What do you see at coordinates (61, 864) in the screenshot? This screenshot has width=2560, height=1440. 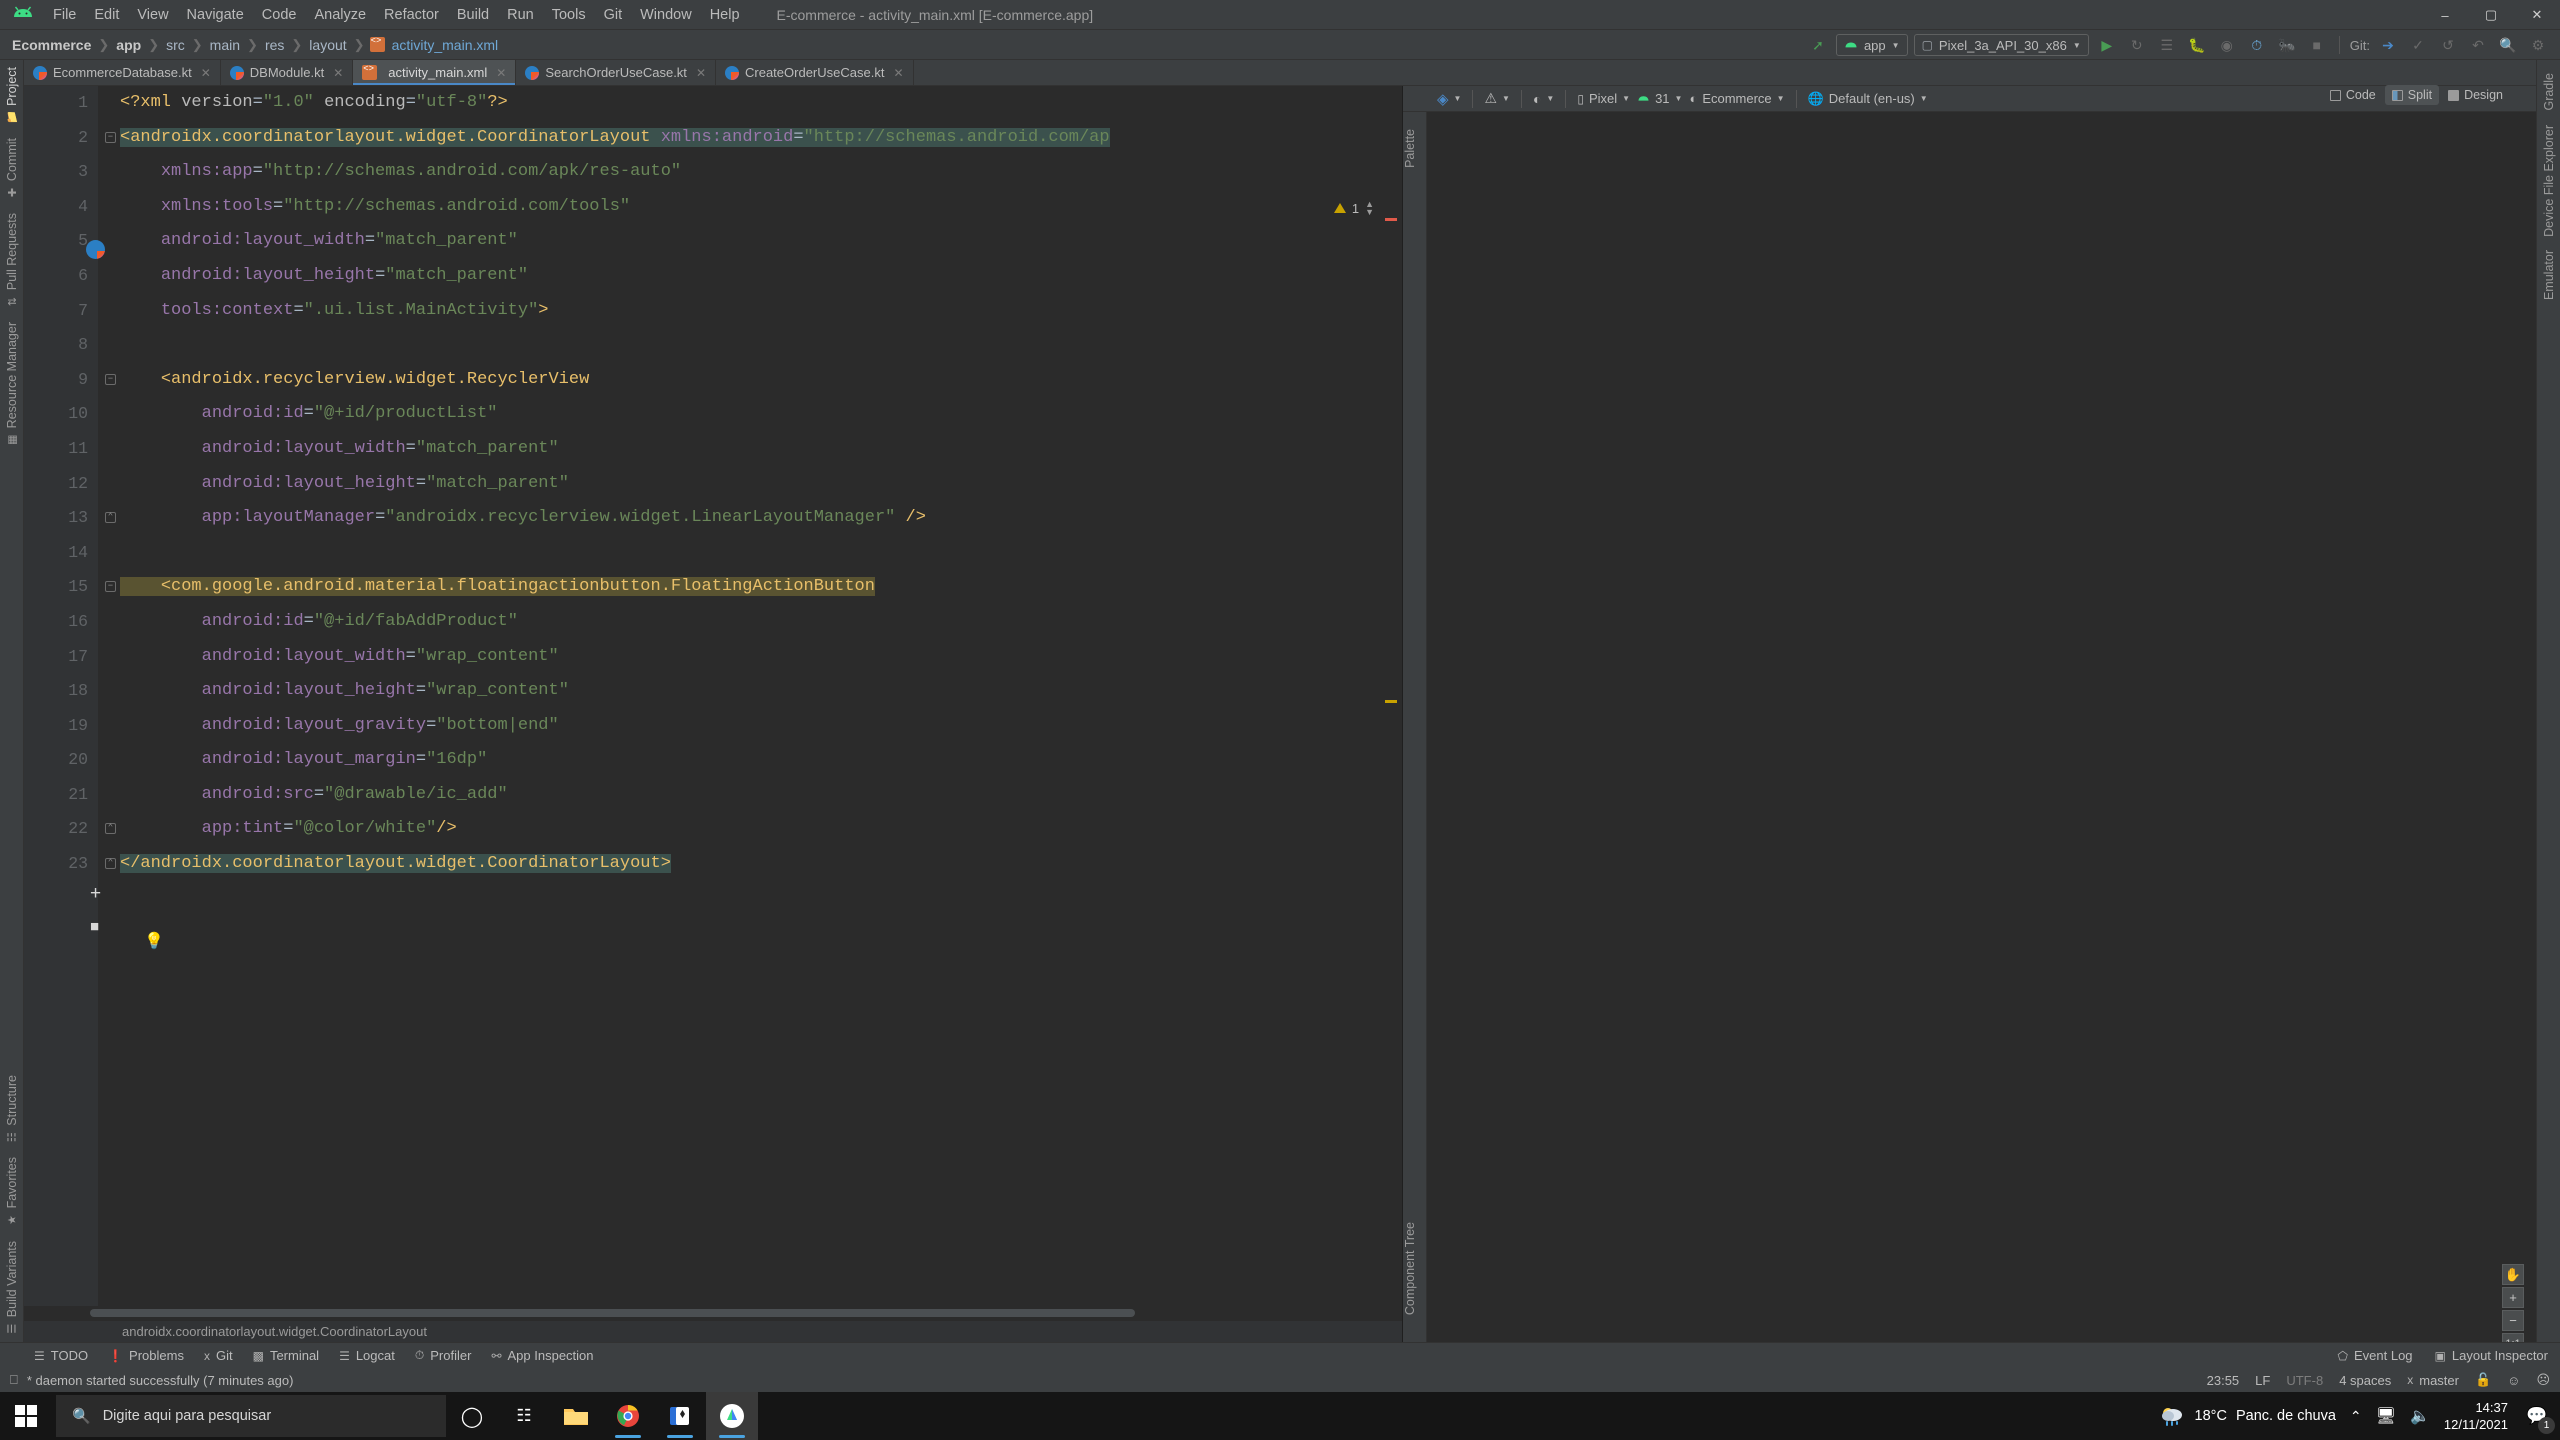 I see `line-number: 23` at bounding box center [61, 864].